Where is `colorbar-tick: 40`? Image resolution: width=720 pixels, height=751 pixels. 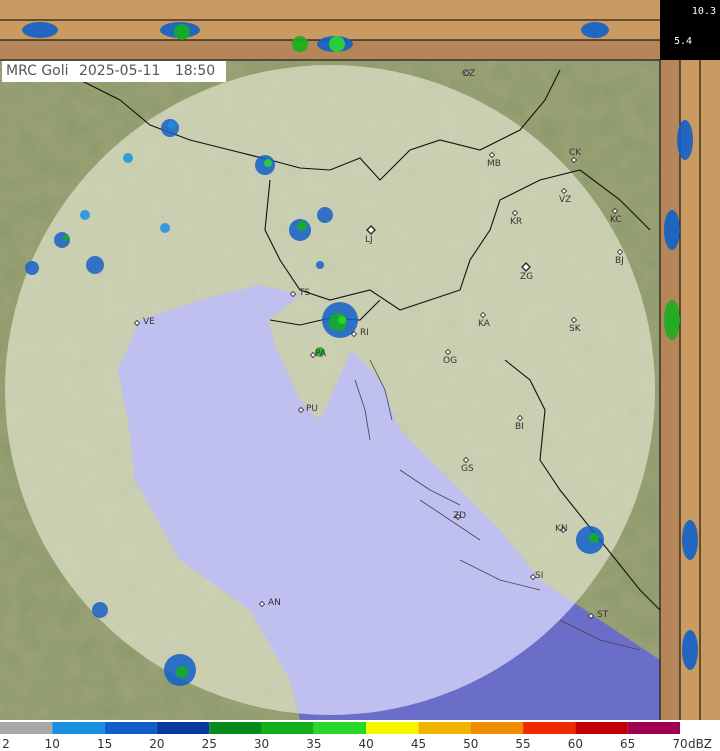
colorbar-tick: 40 is located at coordinates (366, 744).